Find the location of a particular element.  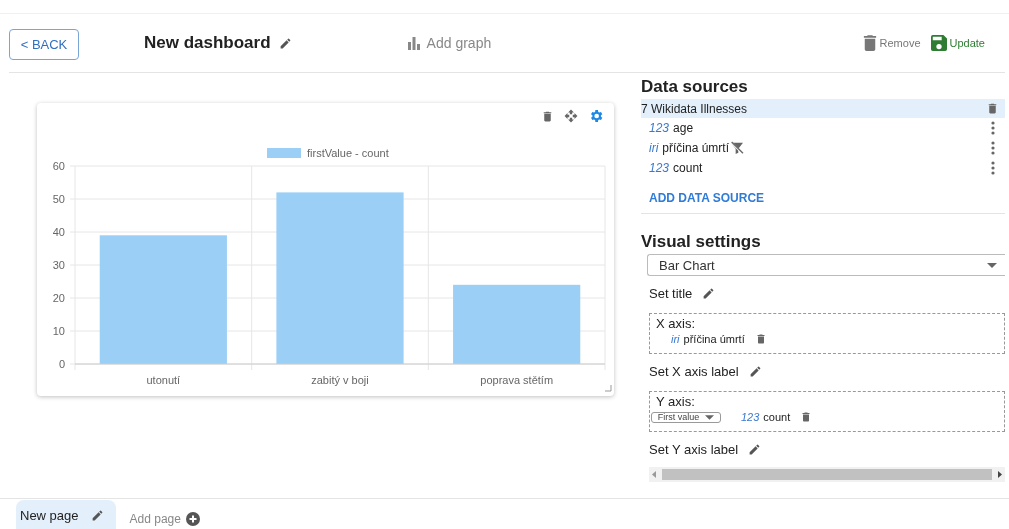

setting-label: Set X axis label is located at coordinates (694, 371).